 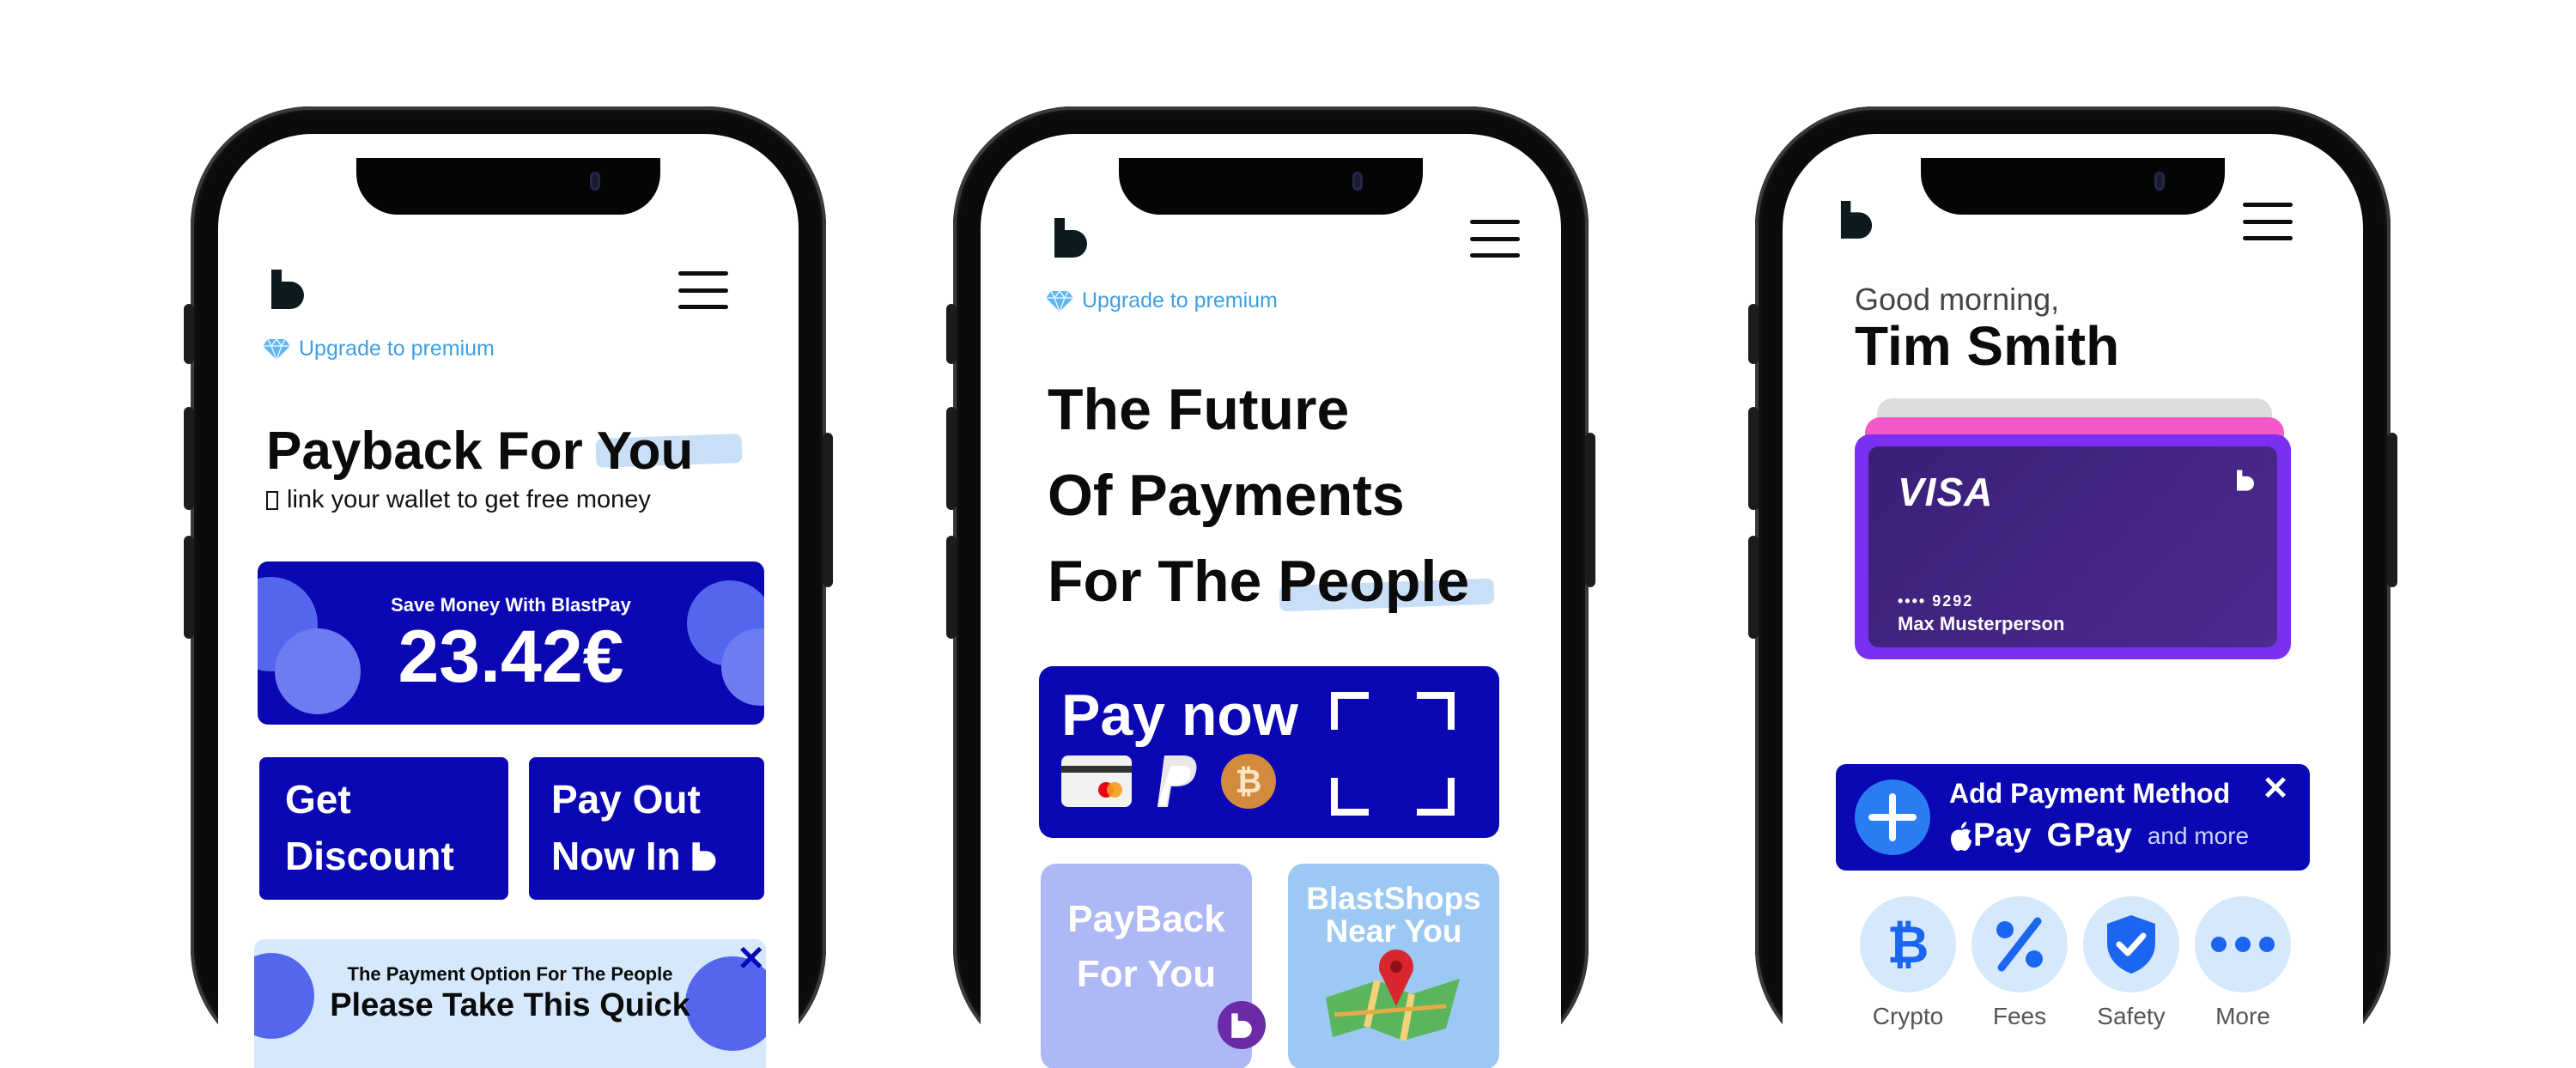 I want to click on quick-action-more: More, so click(x=2243, y=963).